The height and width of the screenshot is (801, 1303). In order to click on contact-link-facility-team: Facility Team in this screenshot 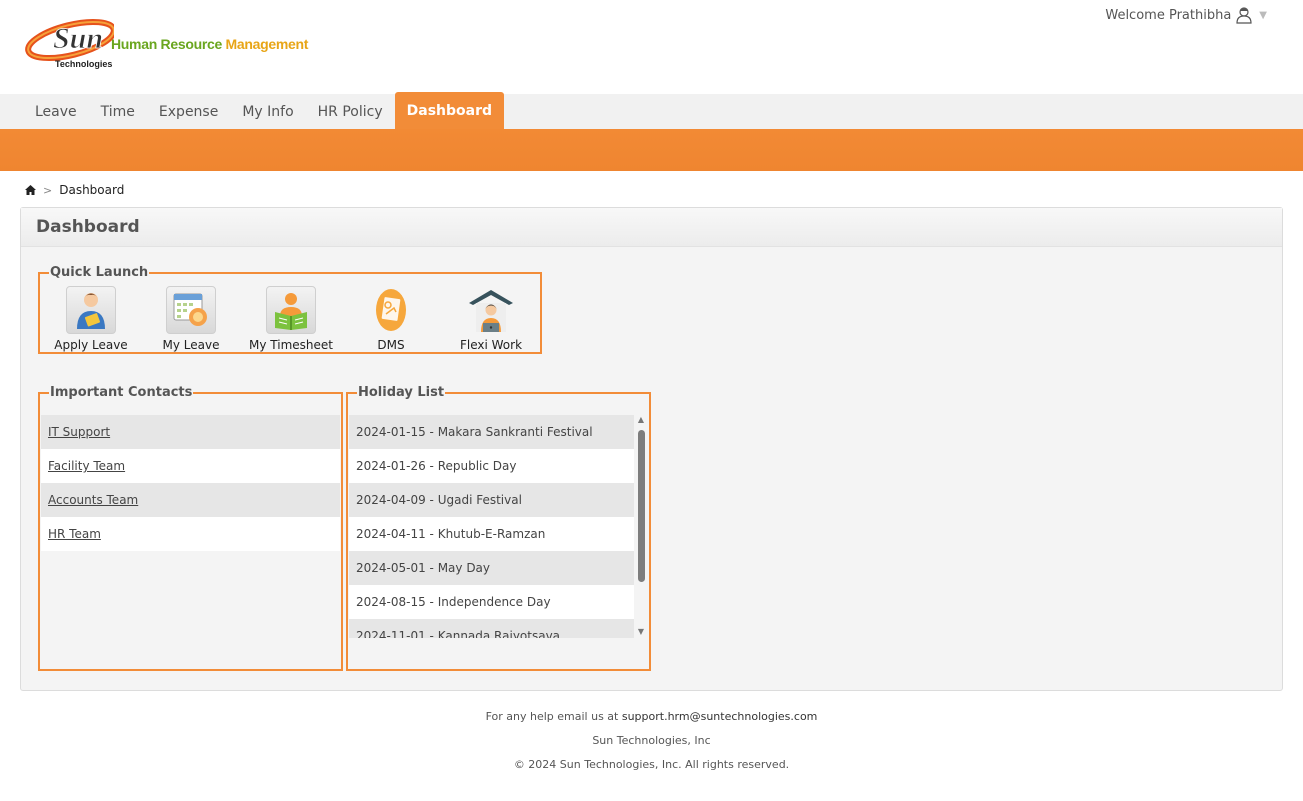, I will do `click(86, 466)`.